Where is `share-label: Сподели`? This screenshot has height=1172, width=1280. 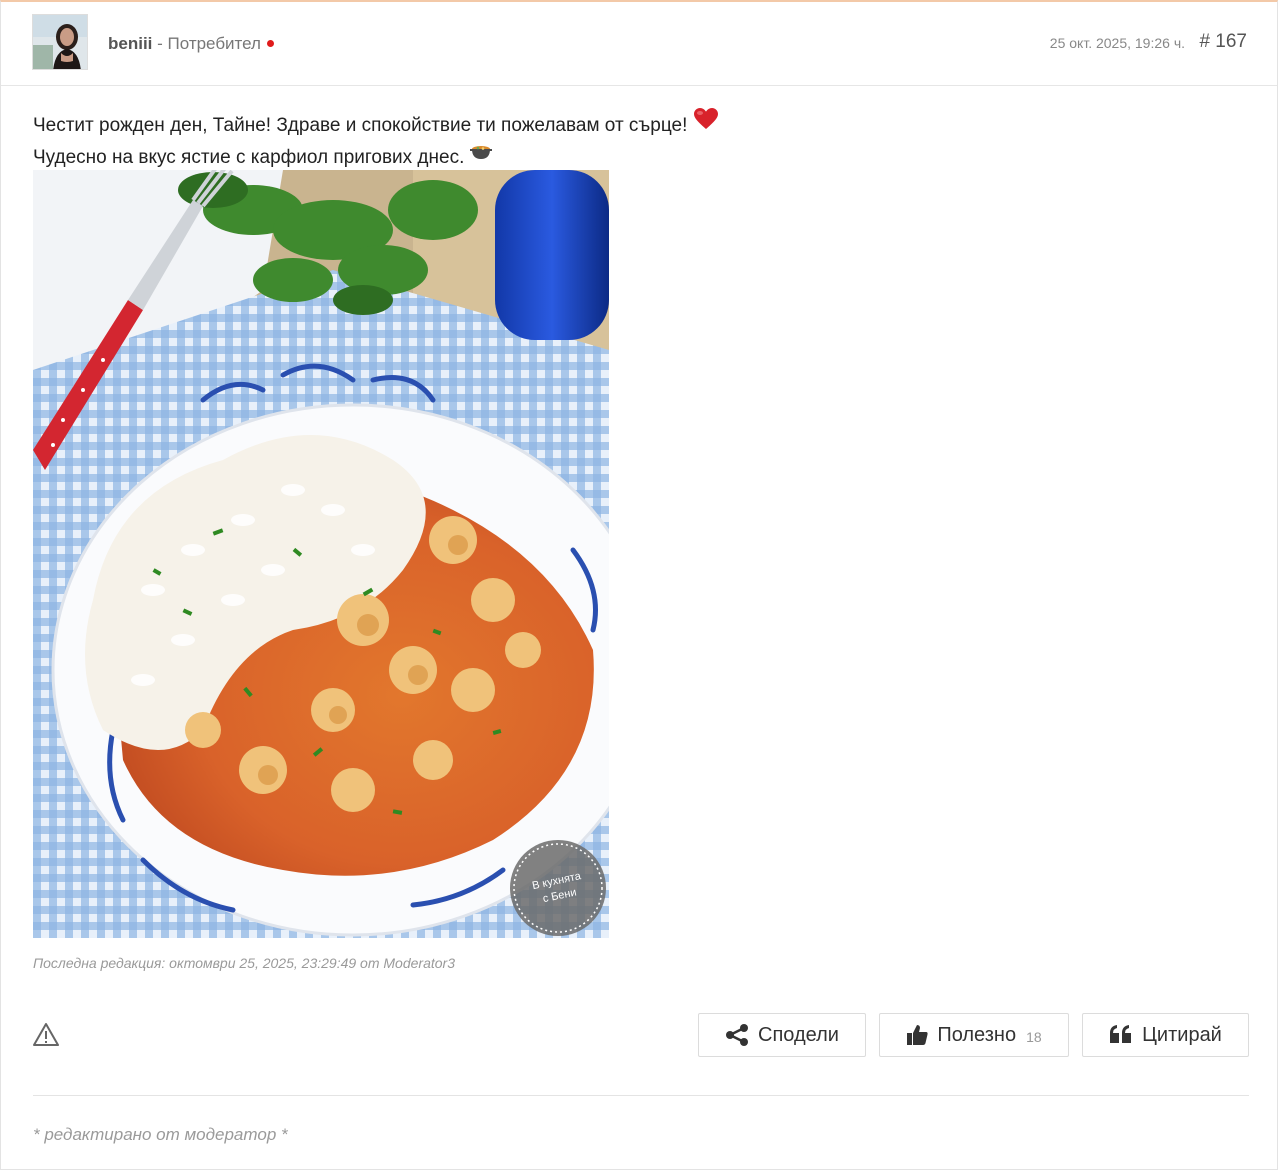 share-label: Сподели is located at coordinates (798, 1034).